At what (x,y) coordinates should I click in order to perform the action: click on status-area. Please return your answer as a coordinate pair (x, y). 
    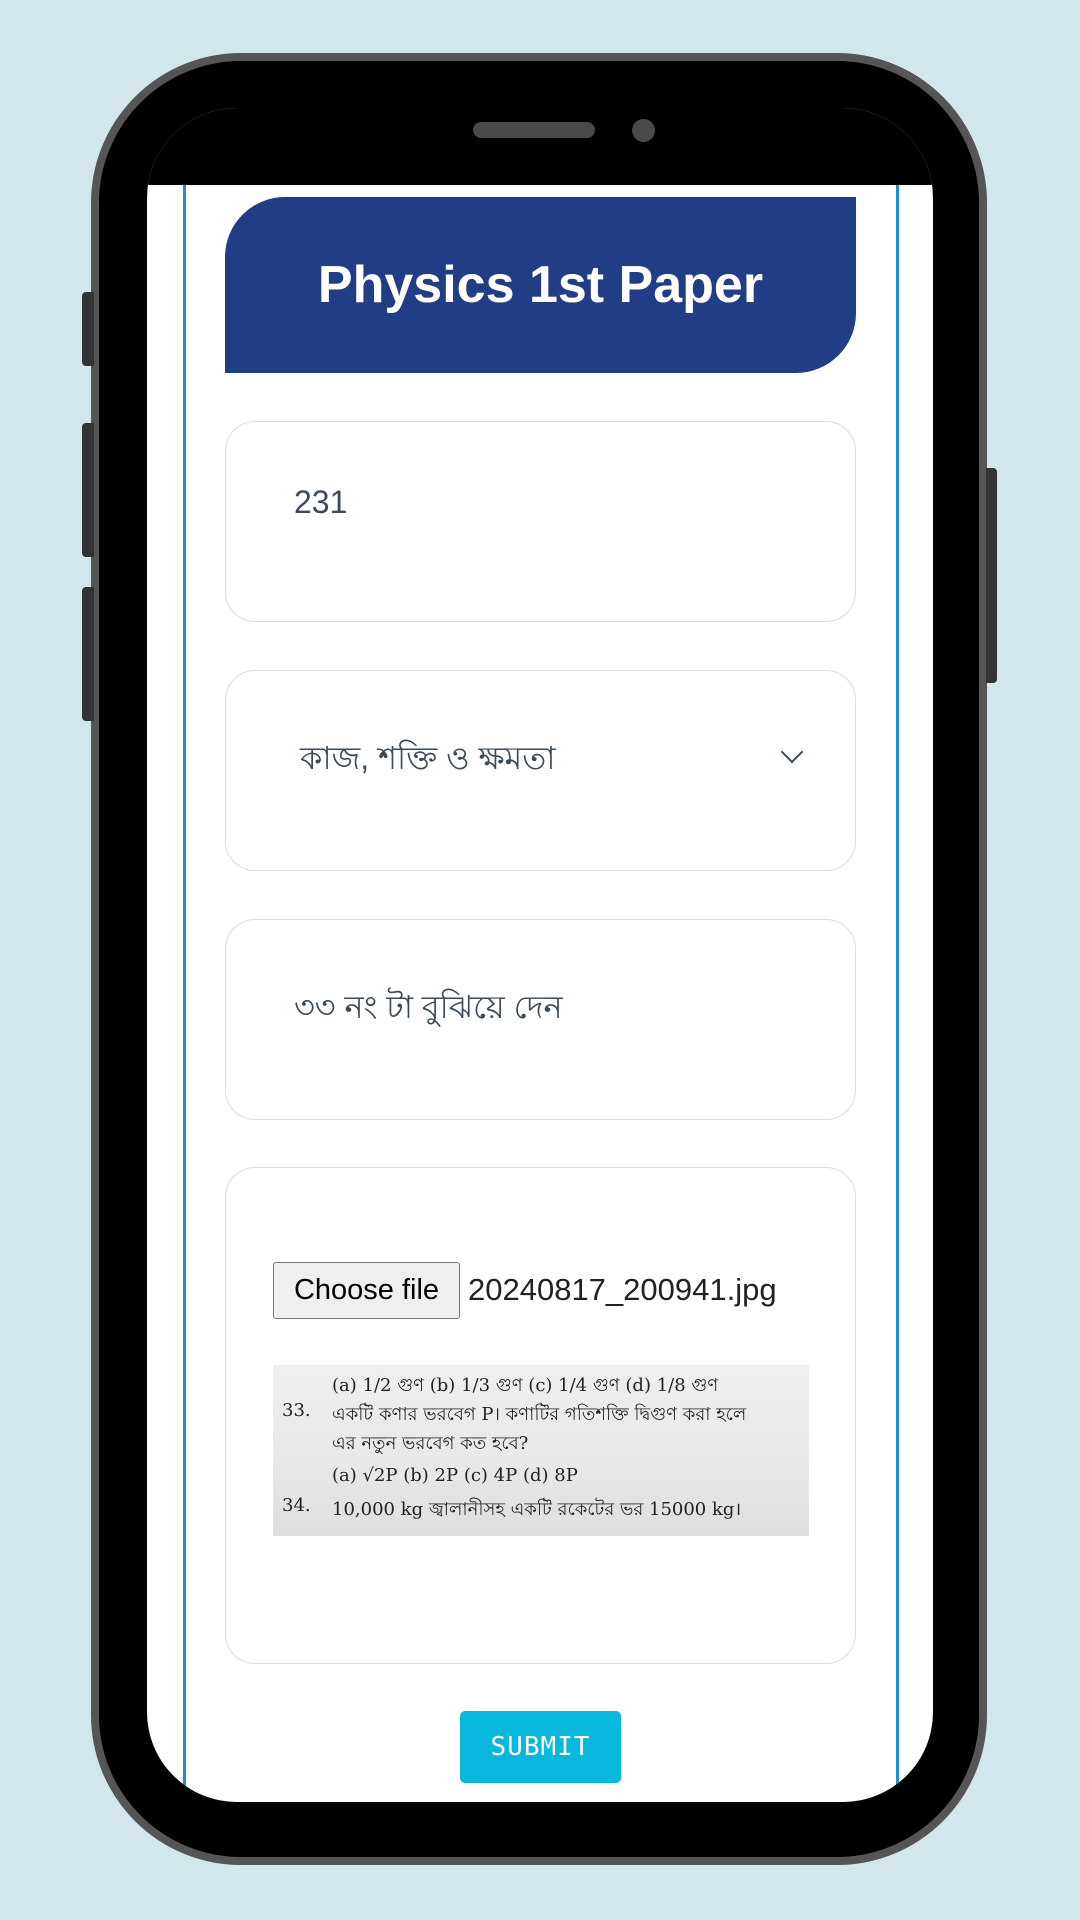
    Looking at the image, I should click on (540, 146).